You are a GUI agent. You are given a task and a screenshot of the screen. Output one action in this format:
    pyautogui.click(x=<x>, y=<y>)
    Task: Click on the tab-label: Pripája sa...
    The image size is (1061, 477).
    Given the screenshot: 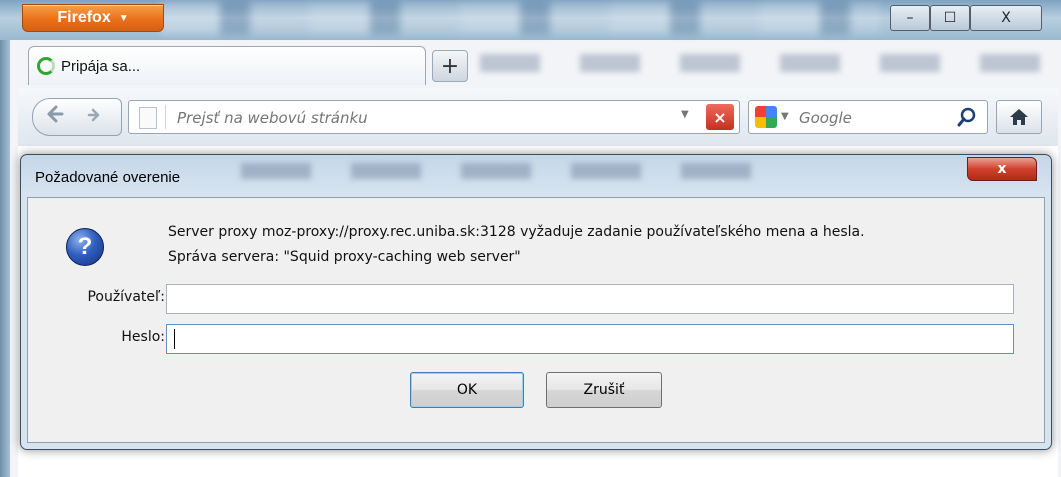 What is the action you would take?
    pyautogui.click(x=101, y=66)
    